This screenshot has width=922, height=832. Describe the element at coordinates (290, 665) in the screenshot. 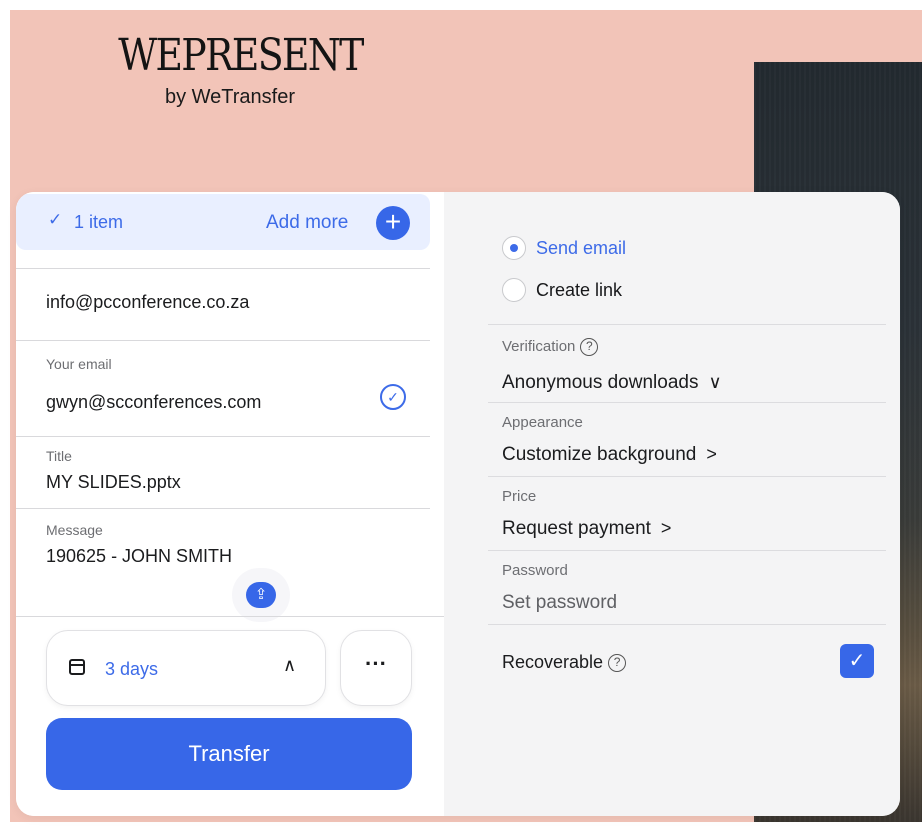

I see `chevron-up-icon: ∧` at that location.